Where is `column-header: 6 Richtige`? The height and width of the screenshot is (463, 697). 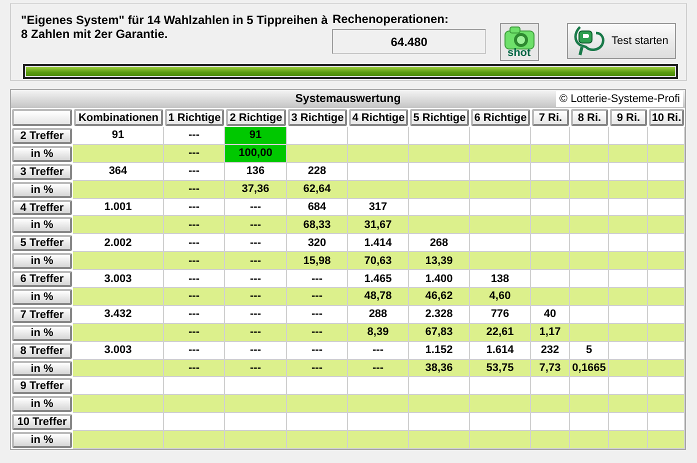 column-header: 6 Richtige is located at coordinates (500, 117).